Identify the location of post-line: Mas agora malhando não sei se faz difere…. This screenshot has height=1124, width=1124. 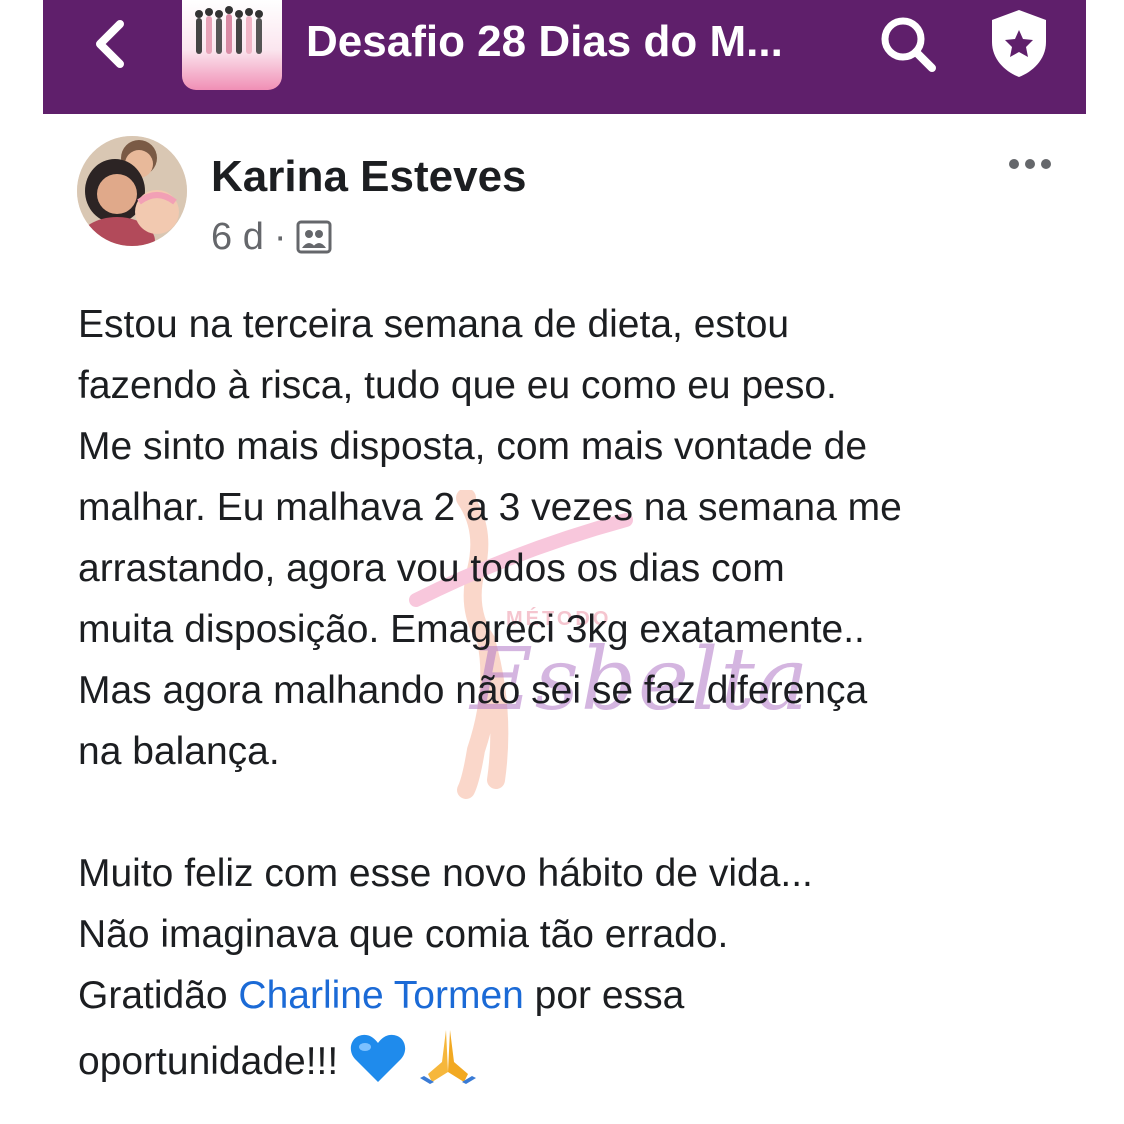
(473, 690).